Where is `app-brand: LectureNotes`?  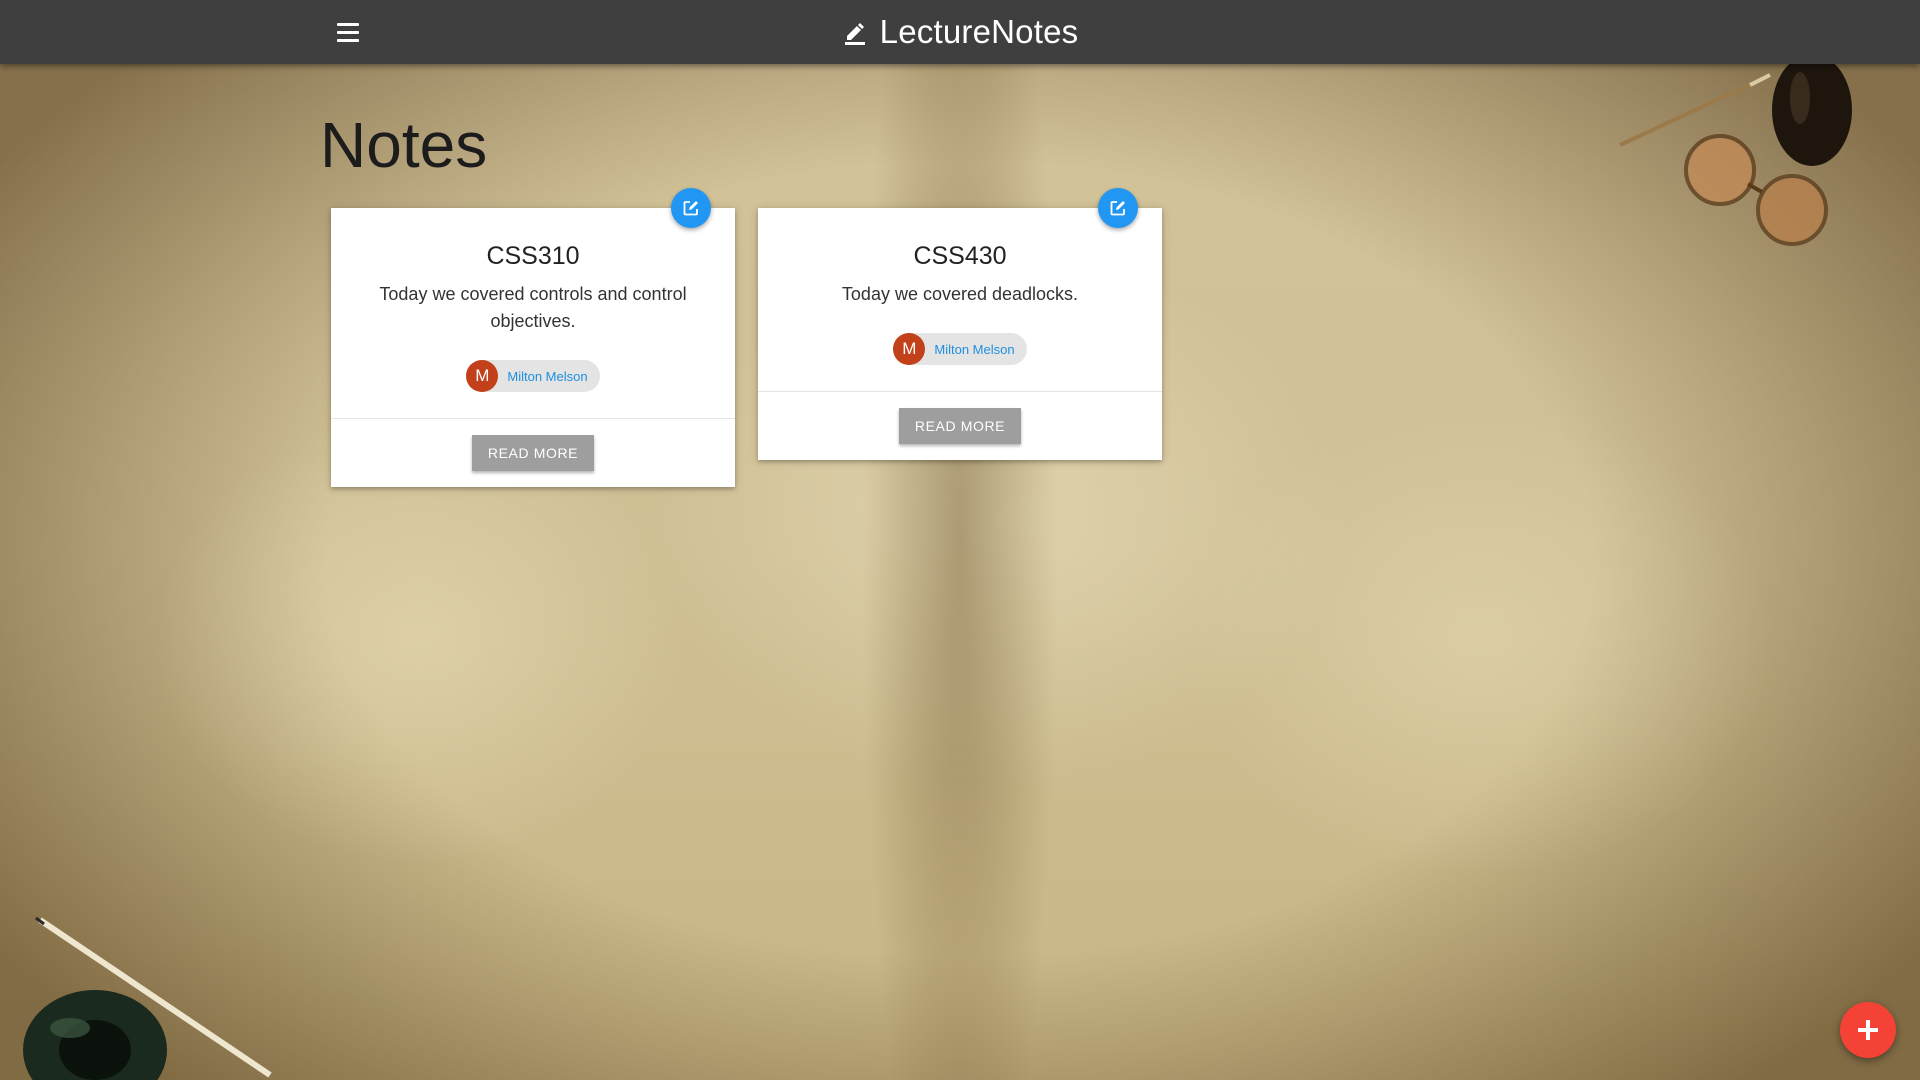 app-brand: LectureNotes is located at coordinates (960, 32).